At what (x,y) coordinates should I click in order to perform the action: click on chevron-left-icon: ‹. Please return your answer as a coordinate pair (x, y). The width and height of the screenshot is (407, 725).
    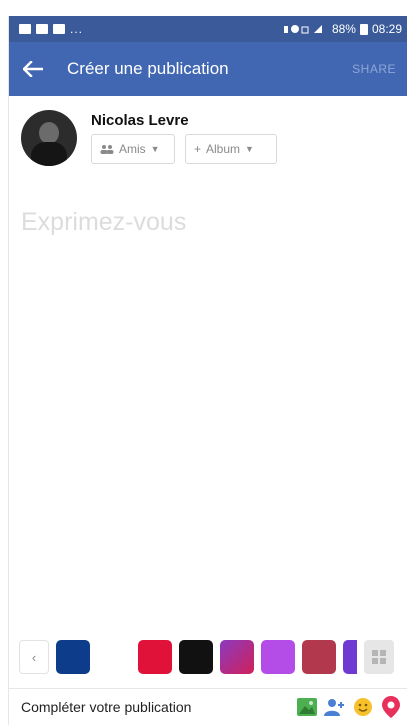
    Looking at the image, I should click on (34, 657).